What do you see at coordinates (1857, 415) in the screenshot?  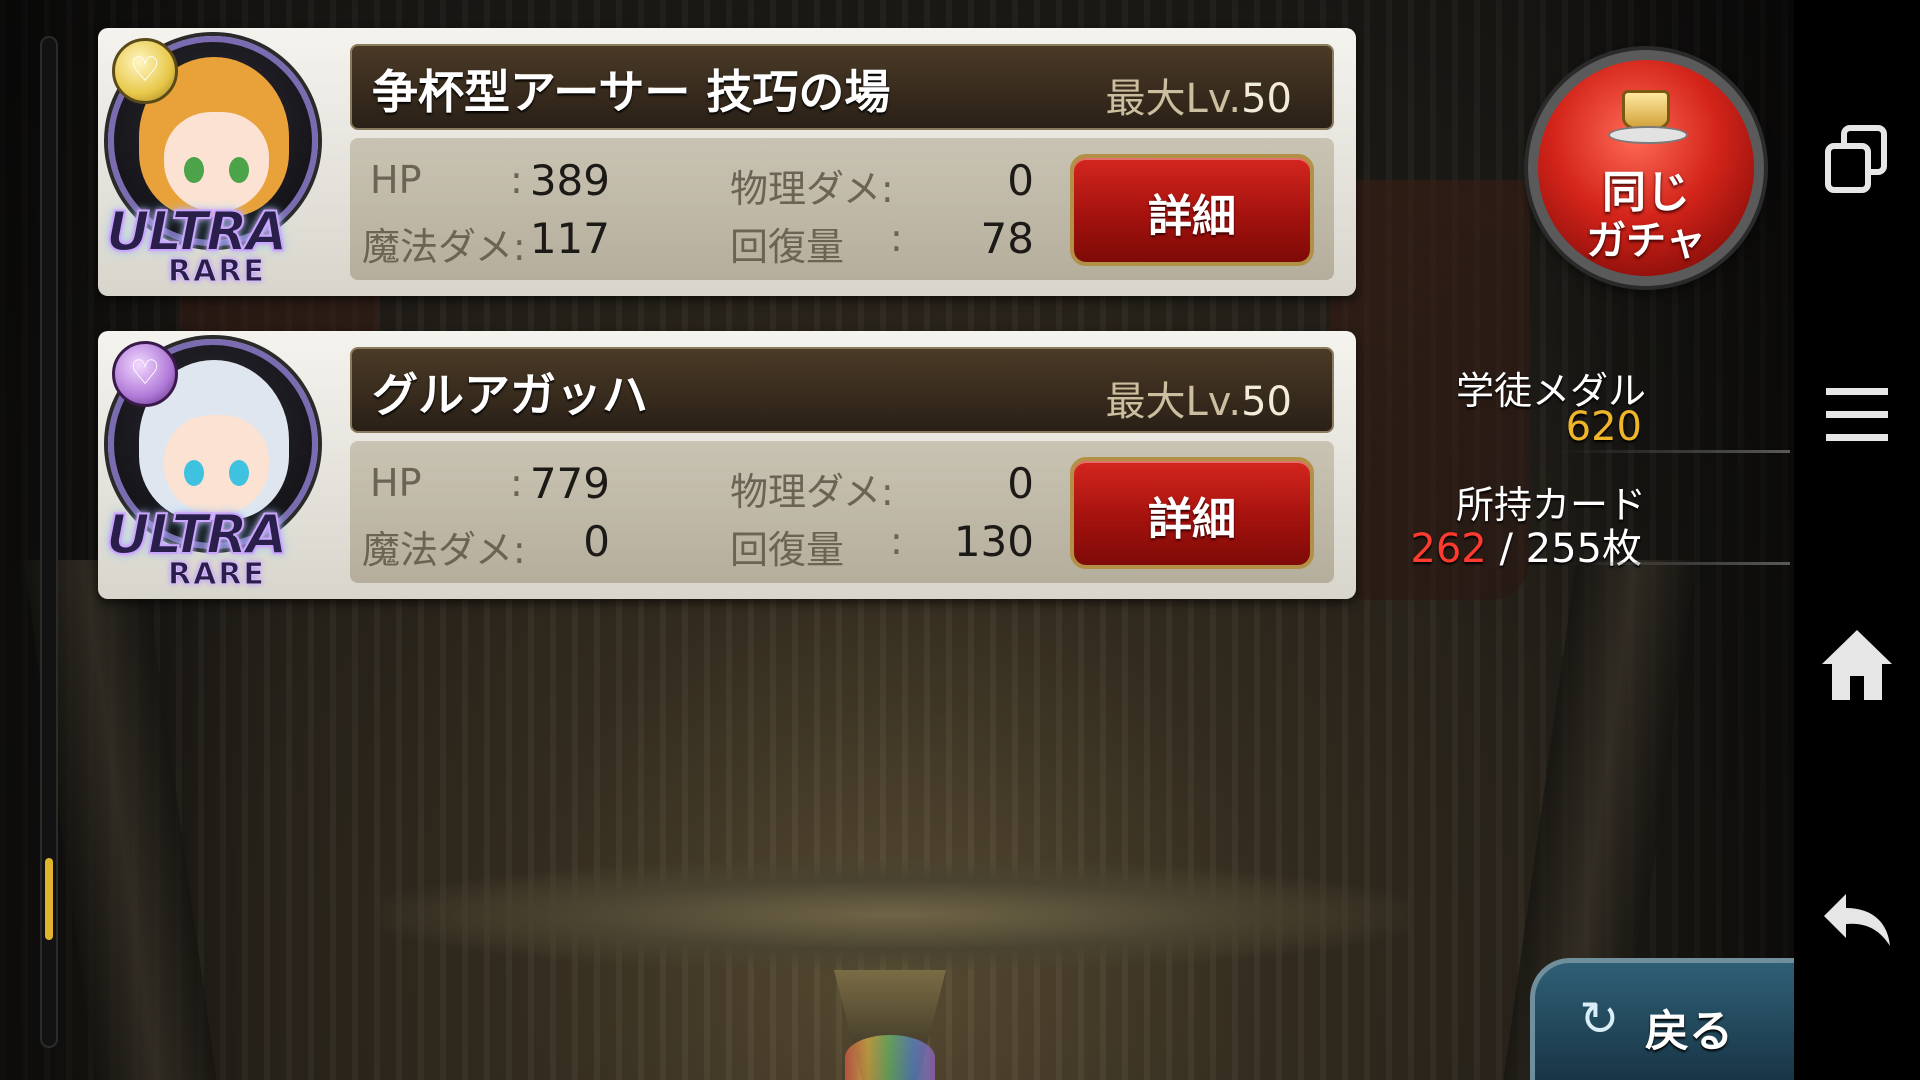 I see `menu-icon` at bounding box center [1857, 415].